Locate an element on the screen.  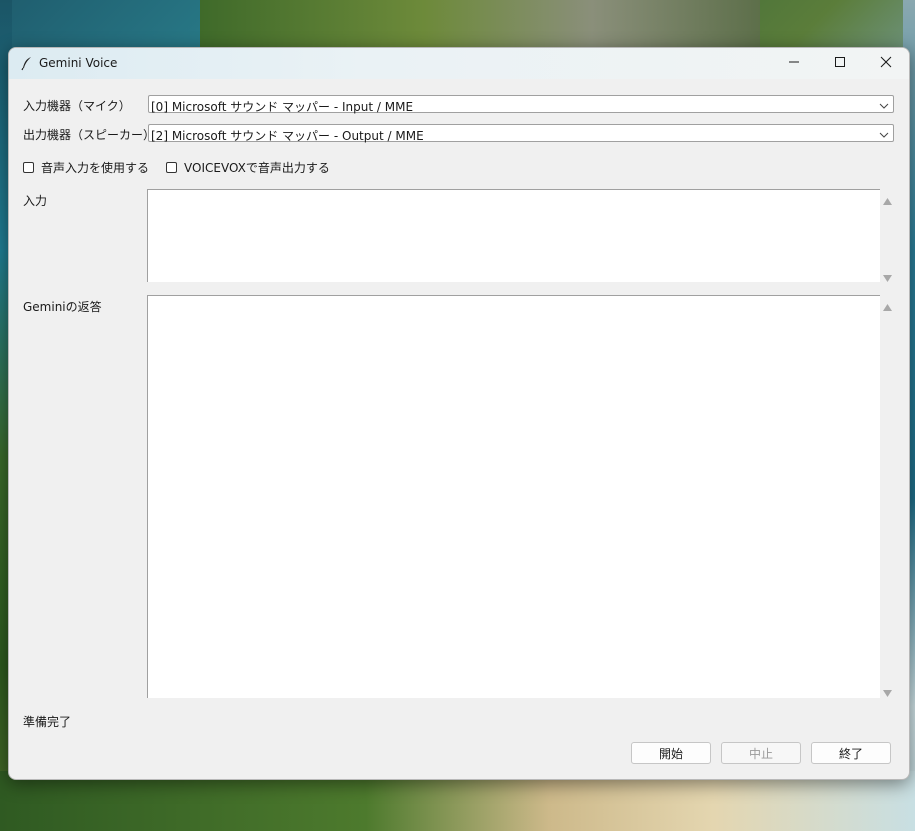
input-scrollbar is located at coordinates (887, 235).